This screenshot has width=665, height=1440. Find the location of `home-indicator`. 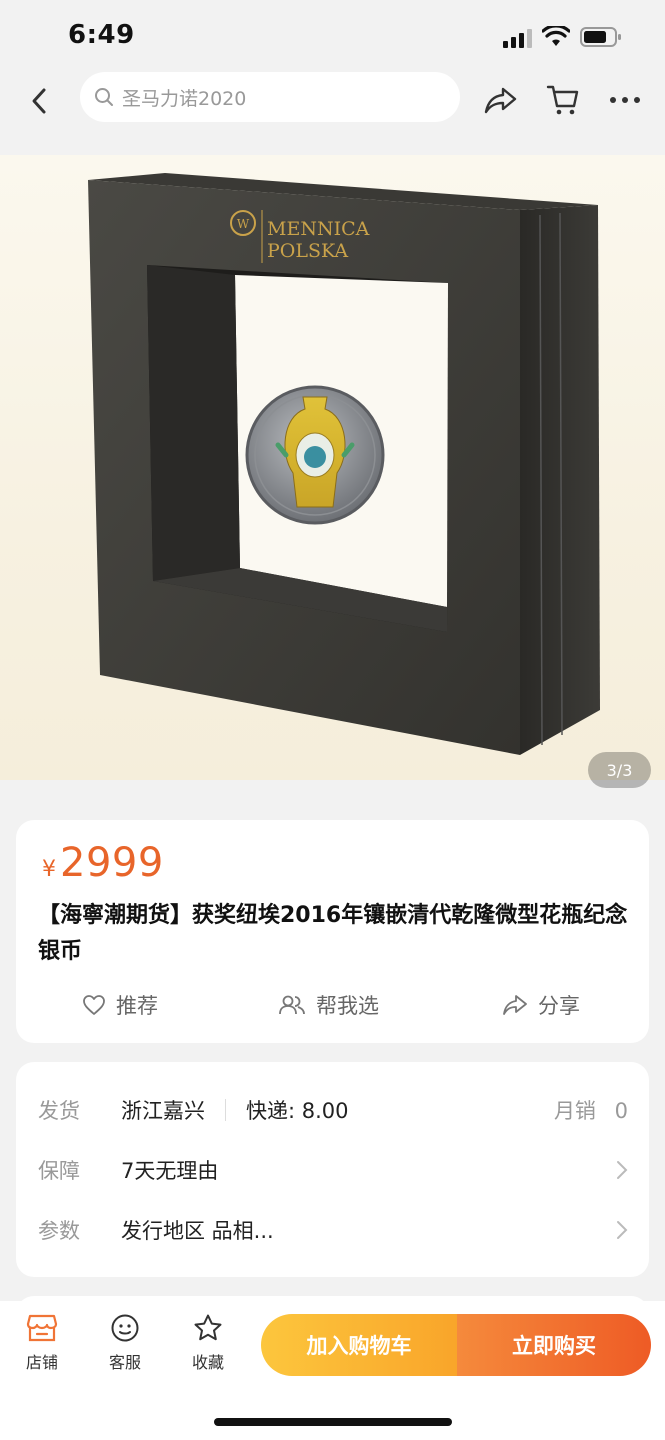

home-indicator is located at coordinates (333, 1422).